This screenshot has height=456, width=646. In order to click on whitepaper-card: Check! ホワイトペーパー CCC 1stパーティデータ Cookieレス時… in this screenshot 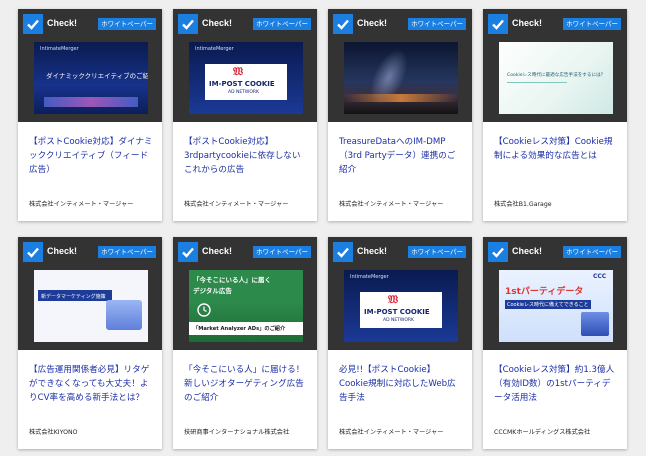, I will do `click(555, 343)`.